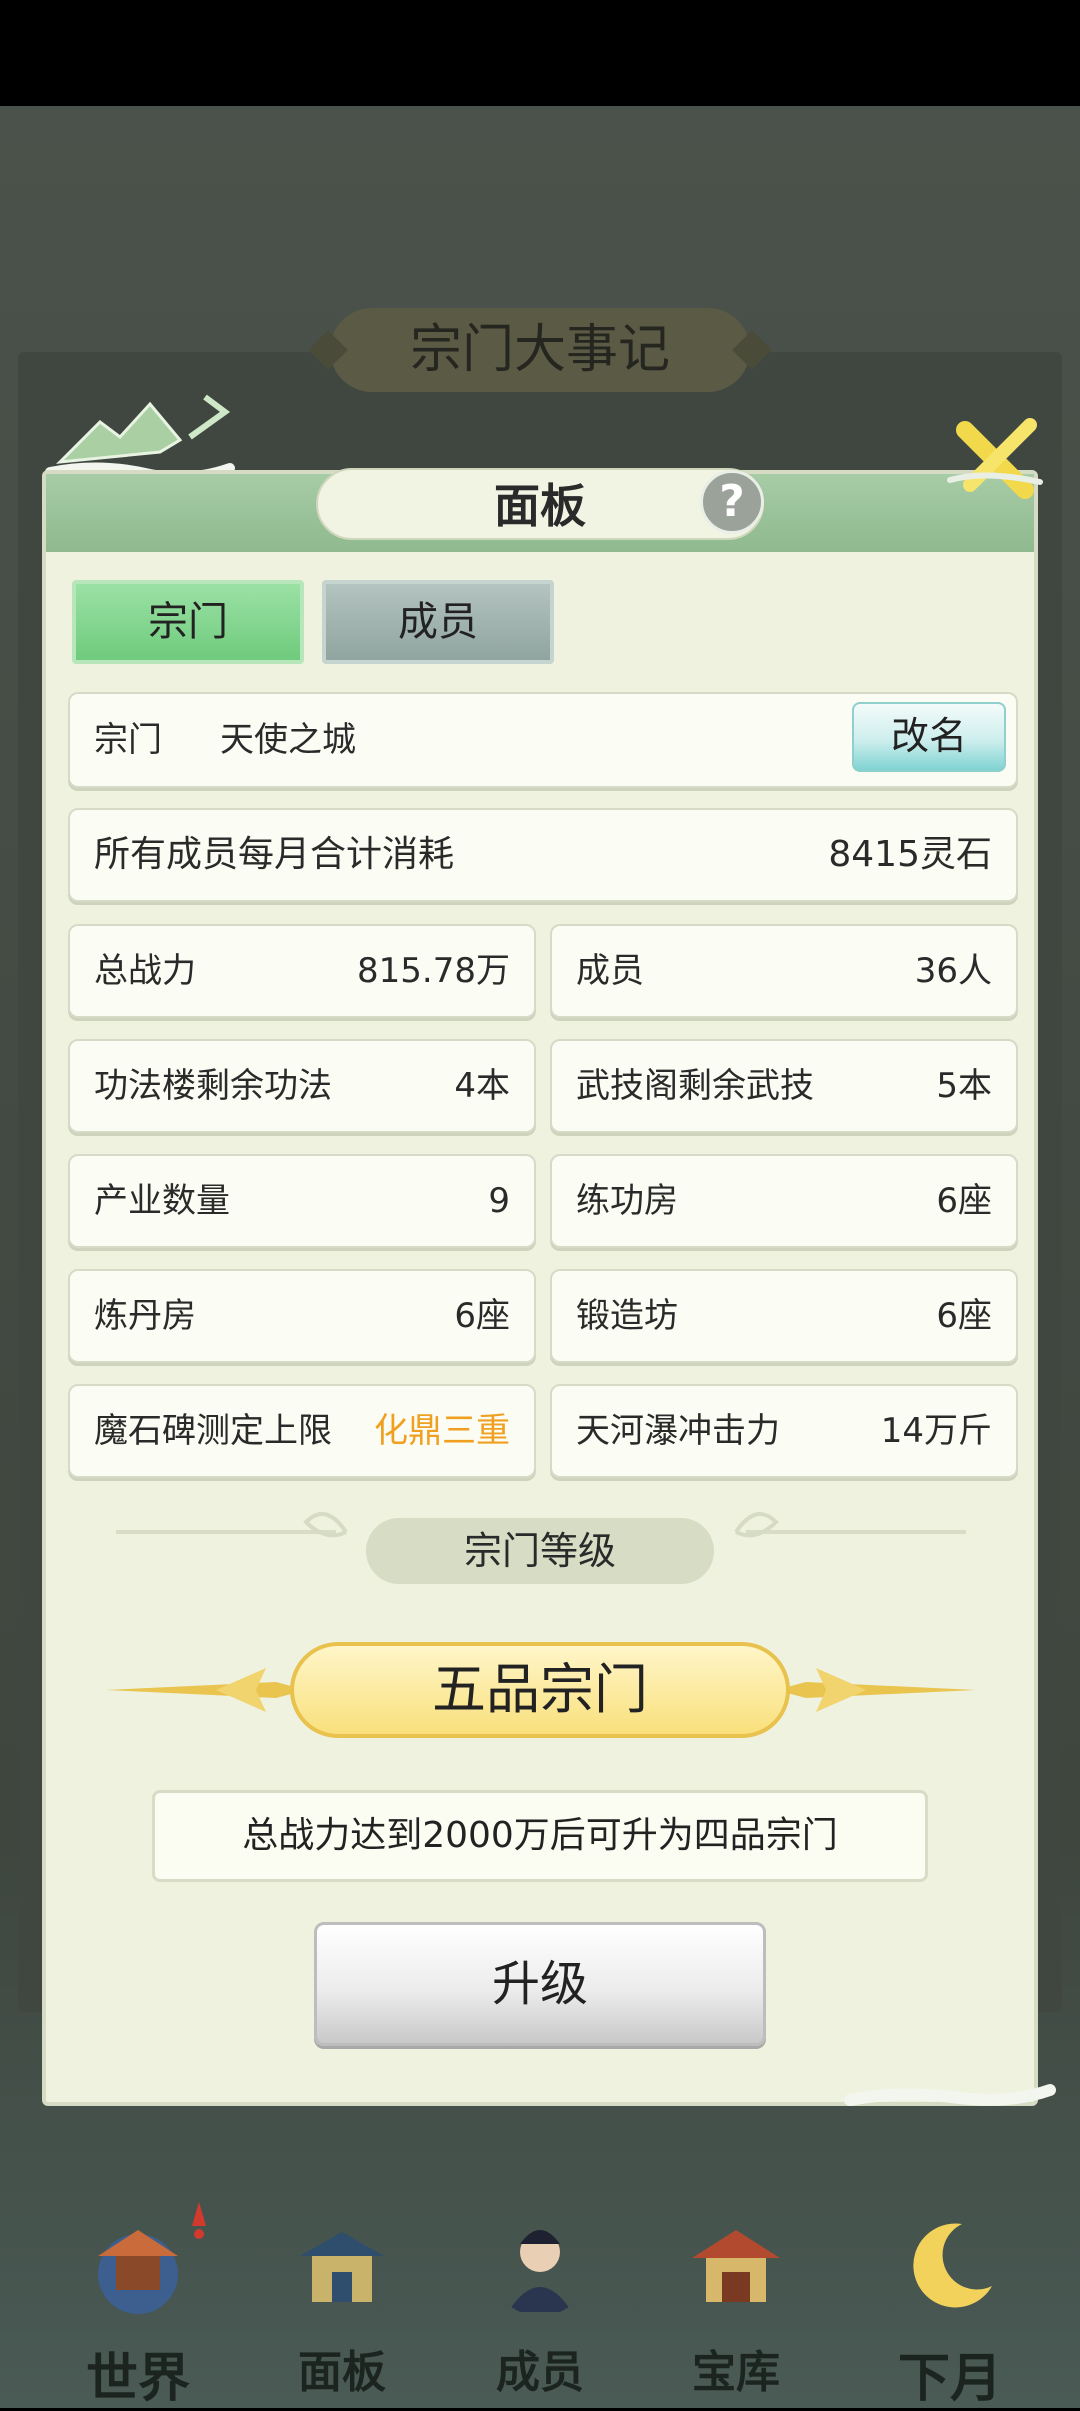 The image size is (1080, 2411). What do you see at coordinates (438, 622) in the screenshot?
I see `tab-members: 成员` at bounding box center [438, 622].